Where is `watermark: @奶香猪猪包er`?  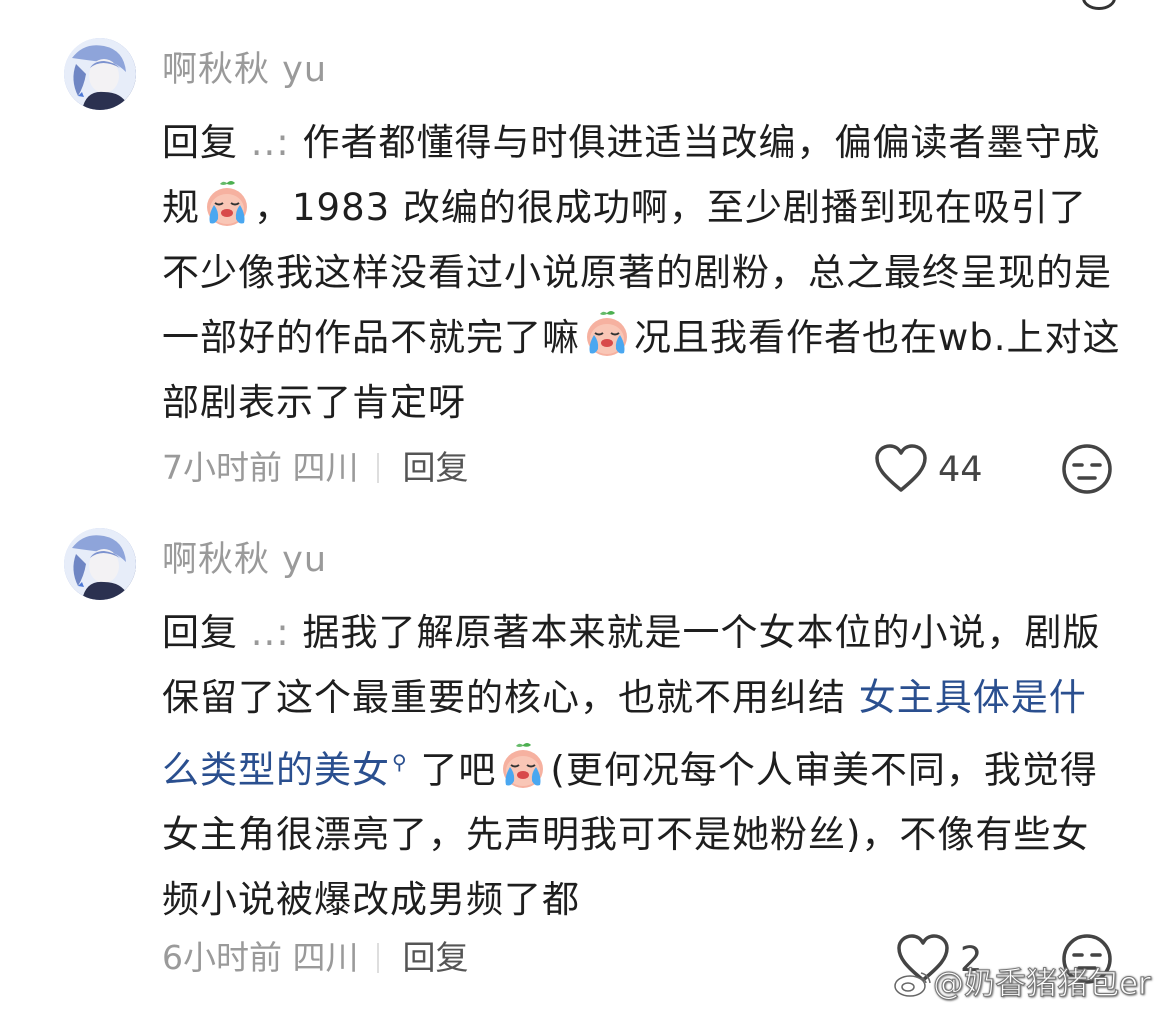
watermark: @奶香猪猪包er is located at coordinates (1022, 984).